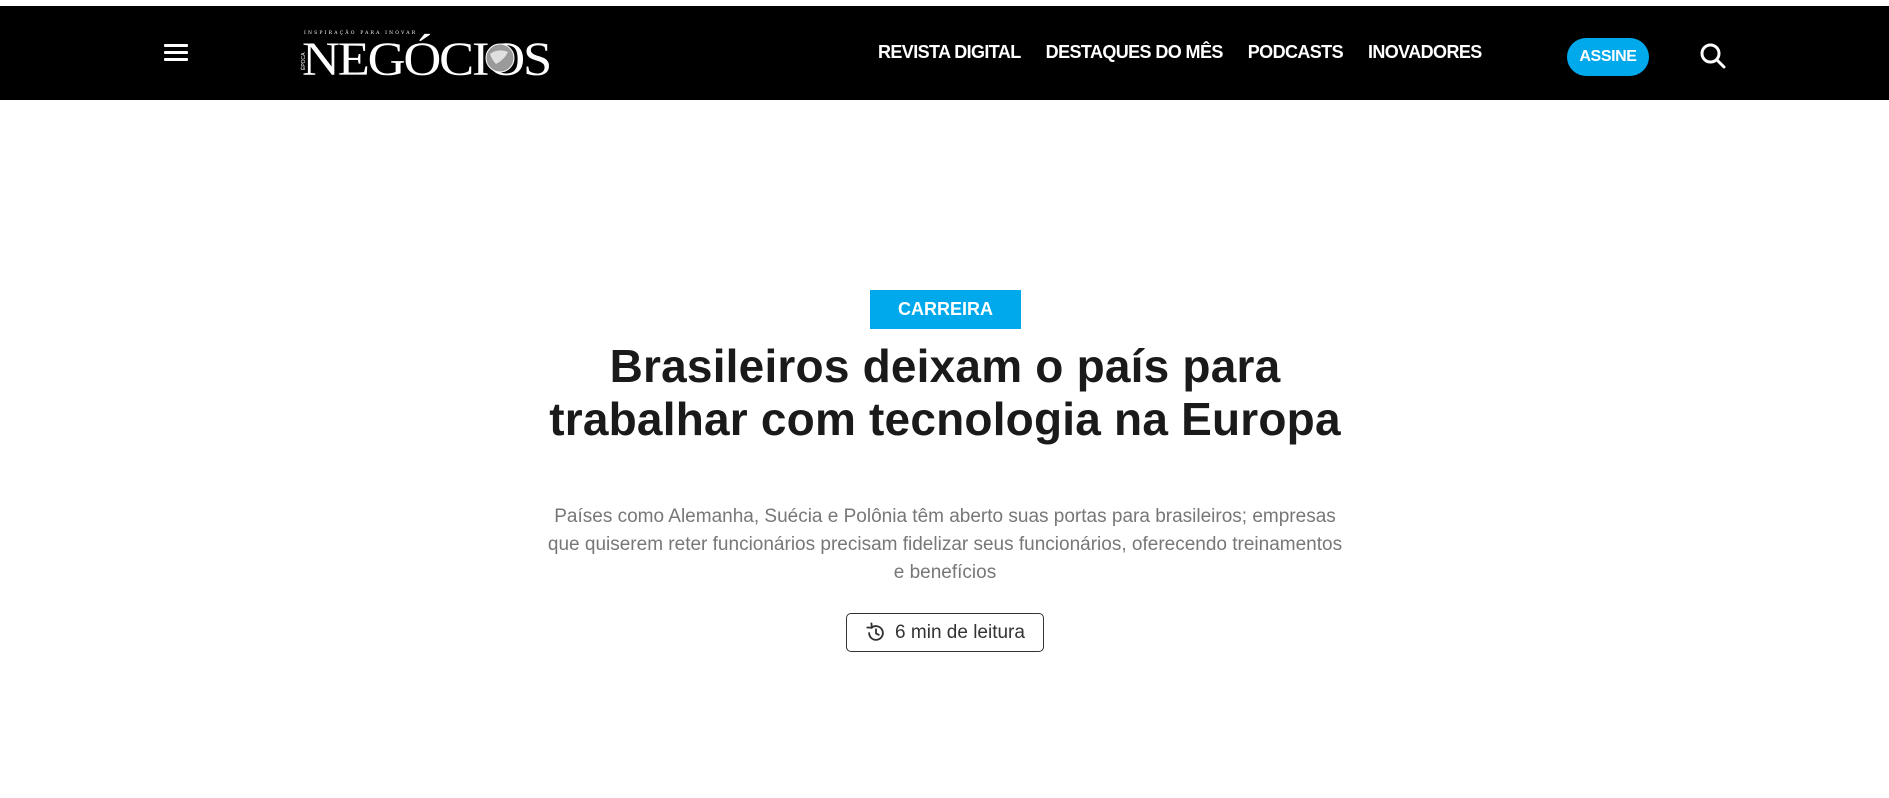 This screenshot has height=798, width=1889. I want to click on search-button, so click(1713, 56).